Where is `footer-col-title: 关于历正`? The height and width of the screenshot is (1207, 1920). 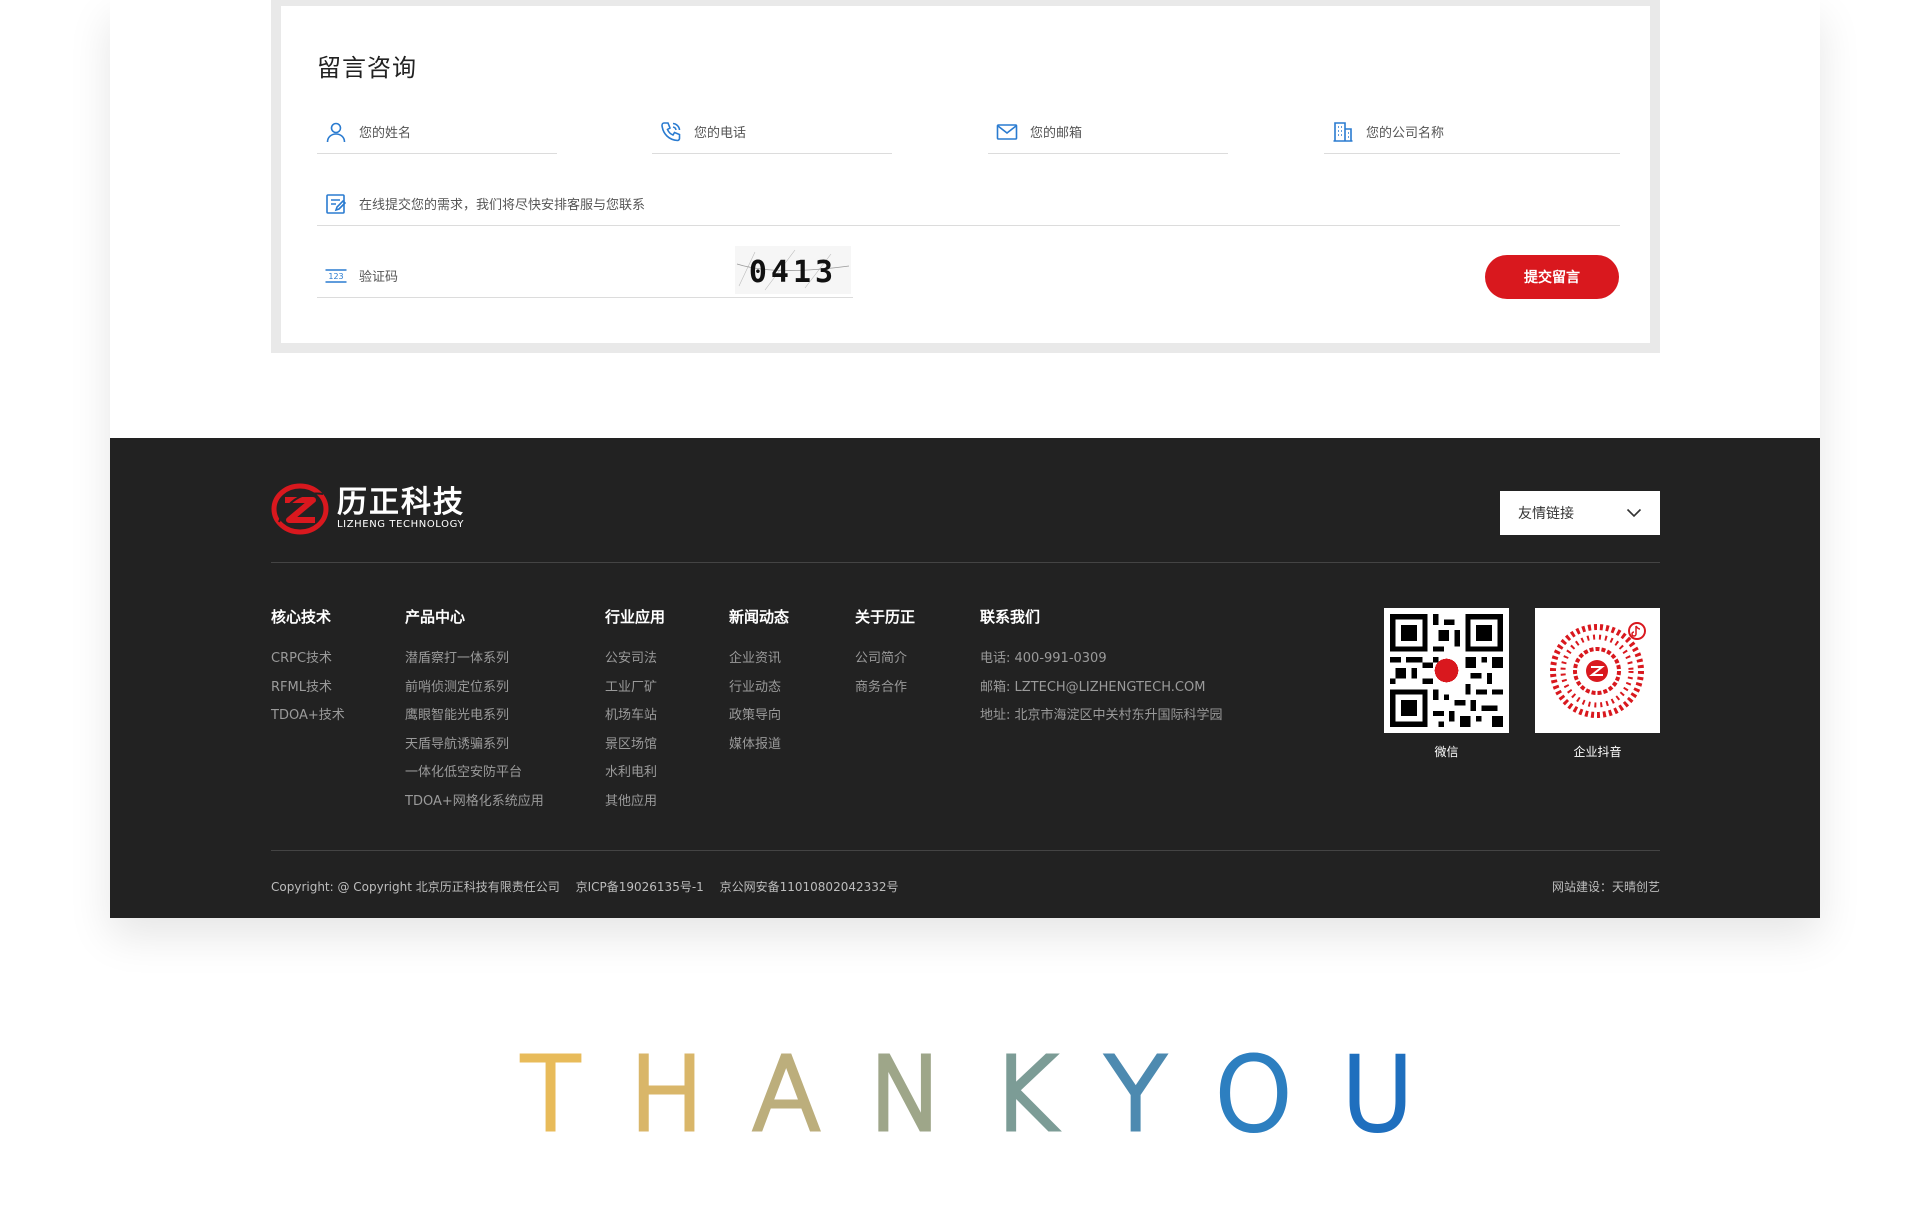 footer-col-title: 关于历正 is located at coordinates (885, 616).